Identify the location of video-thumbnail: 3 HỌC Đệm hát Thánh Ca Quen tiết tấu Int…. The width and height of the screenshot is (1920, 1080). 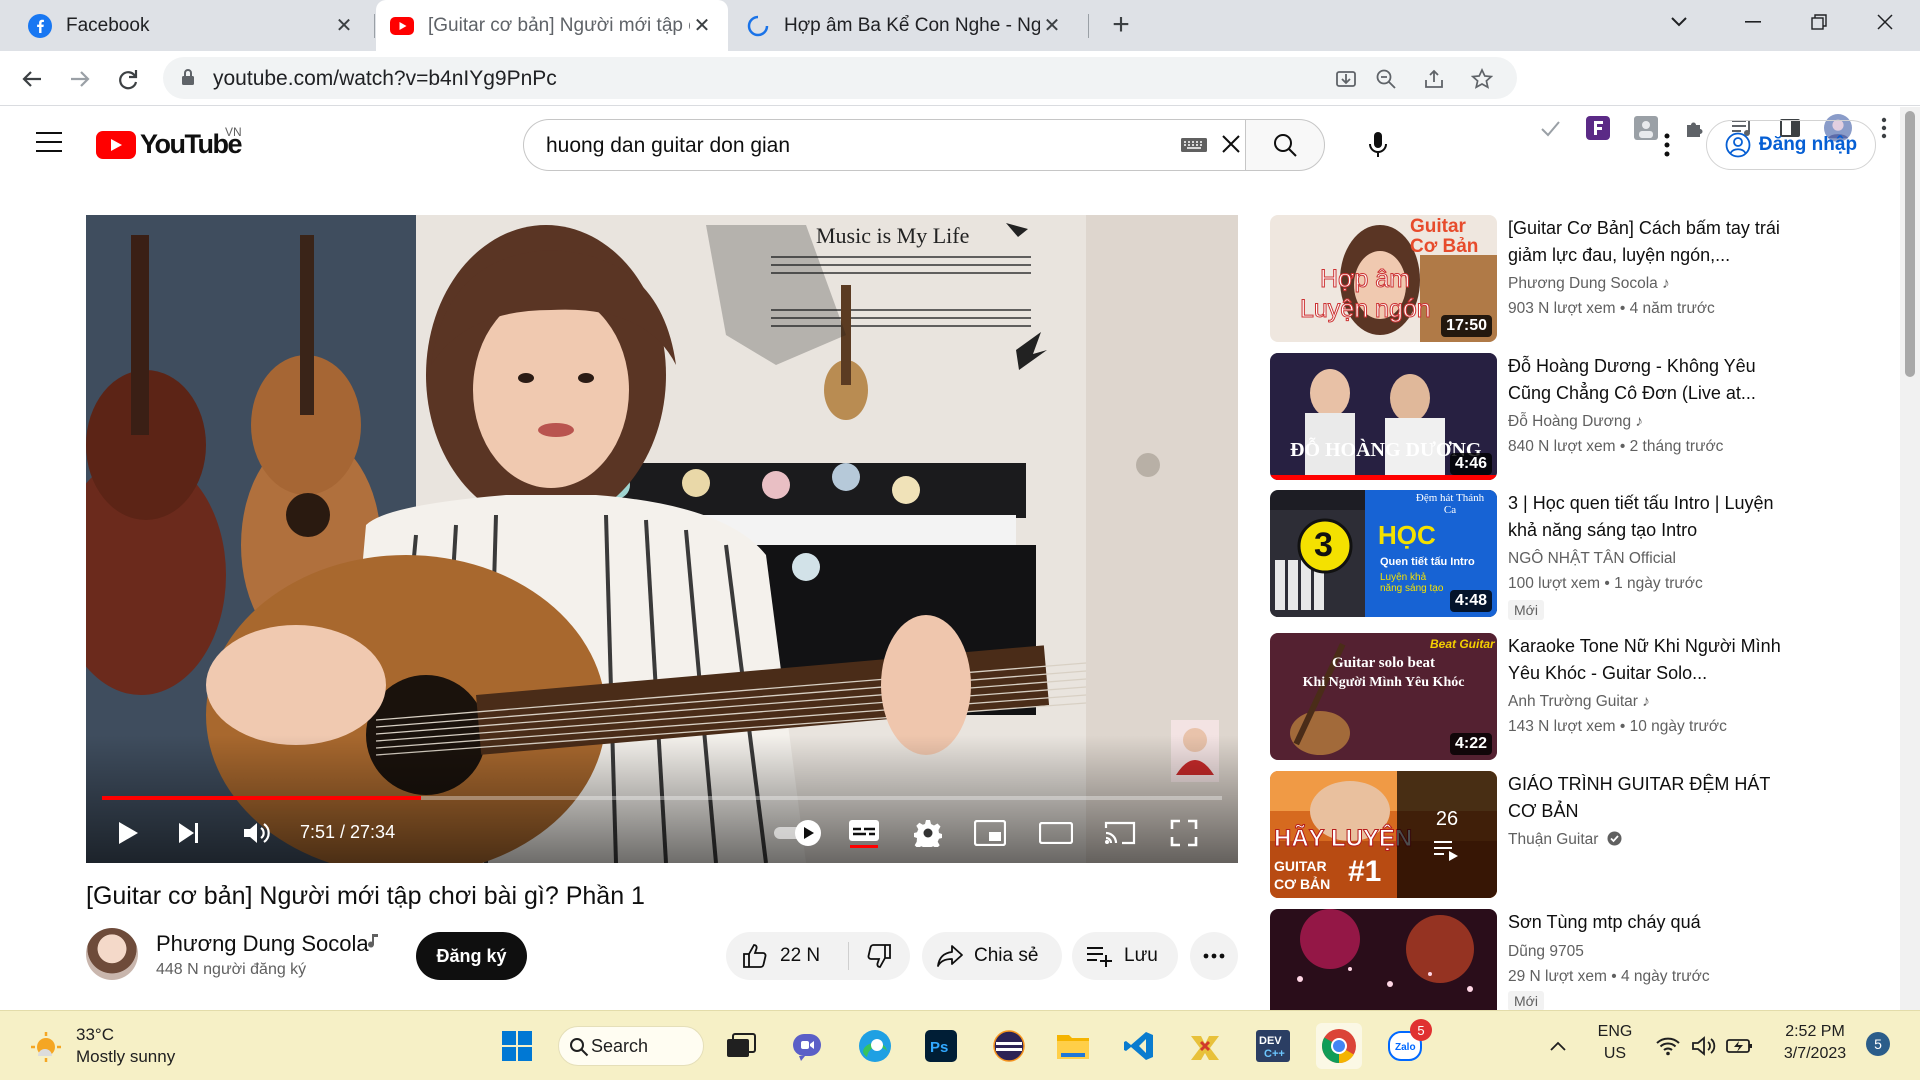
(1383, 553).